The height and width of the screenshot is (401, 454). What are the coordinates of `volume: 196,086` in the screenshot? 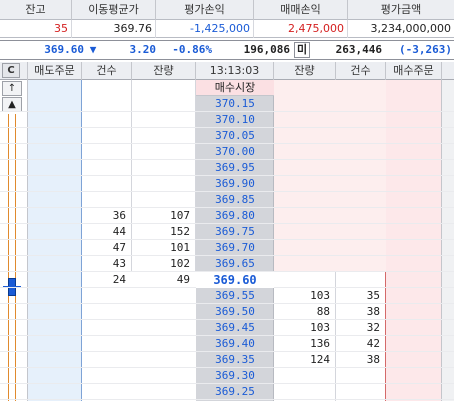 It's located at (266, 49).